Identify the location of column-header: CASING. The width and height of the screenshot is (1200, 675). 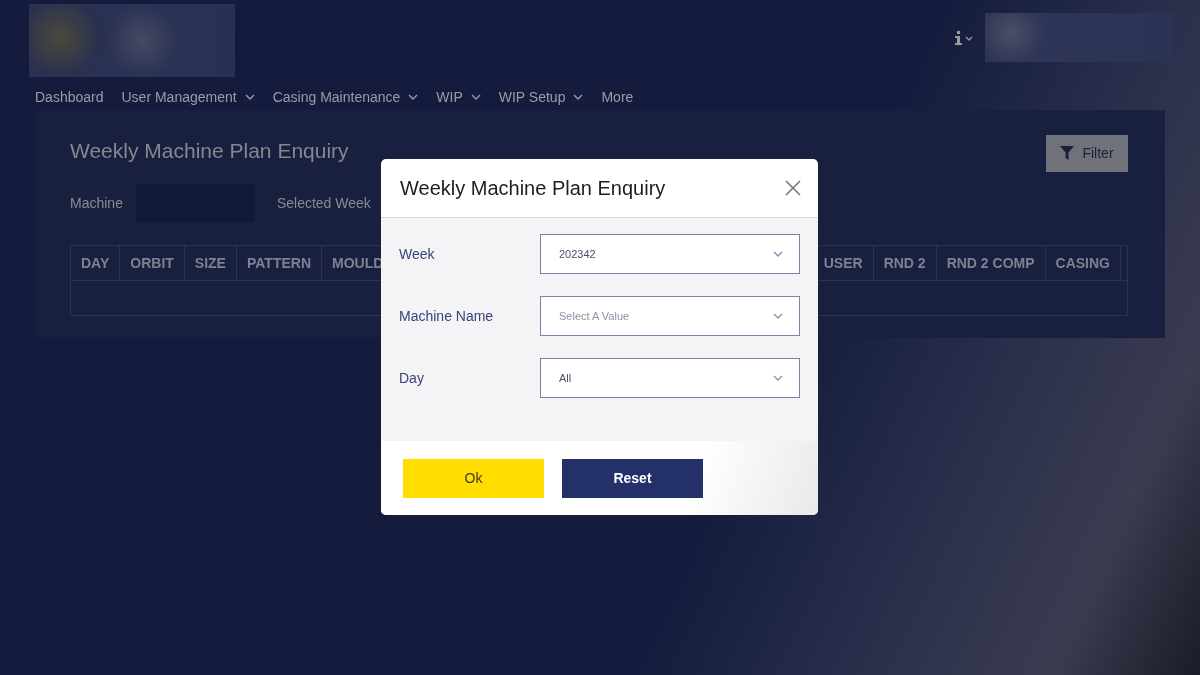
(1083, 263).